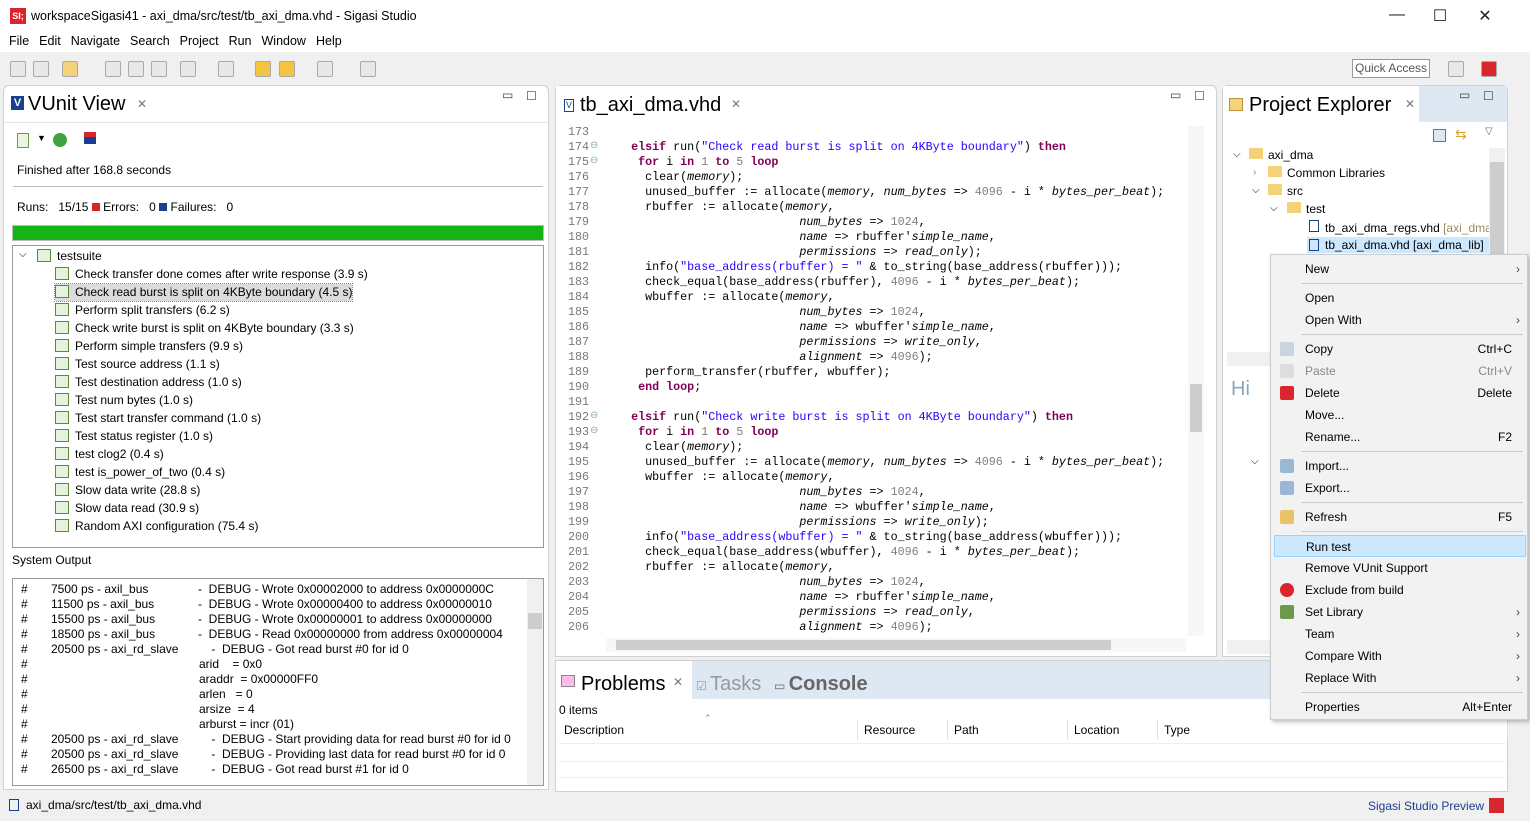 This screenshot has width=1530, height=821. Describe the element at coordinates (287, 69) in the screenshot. I see `back-icon` at that location.